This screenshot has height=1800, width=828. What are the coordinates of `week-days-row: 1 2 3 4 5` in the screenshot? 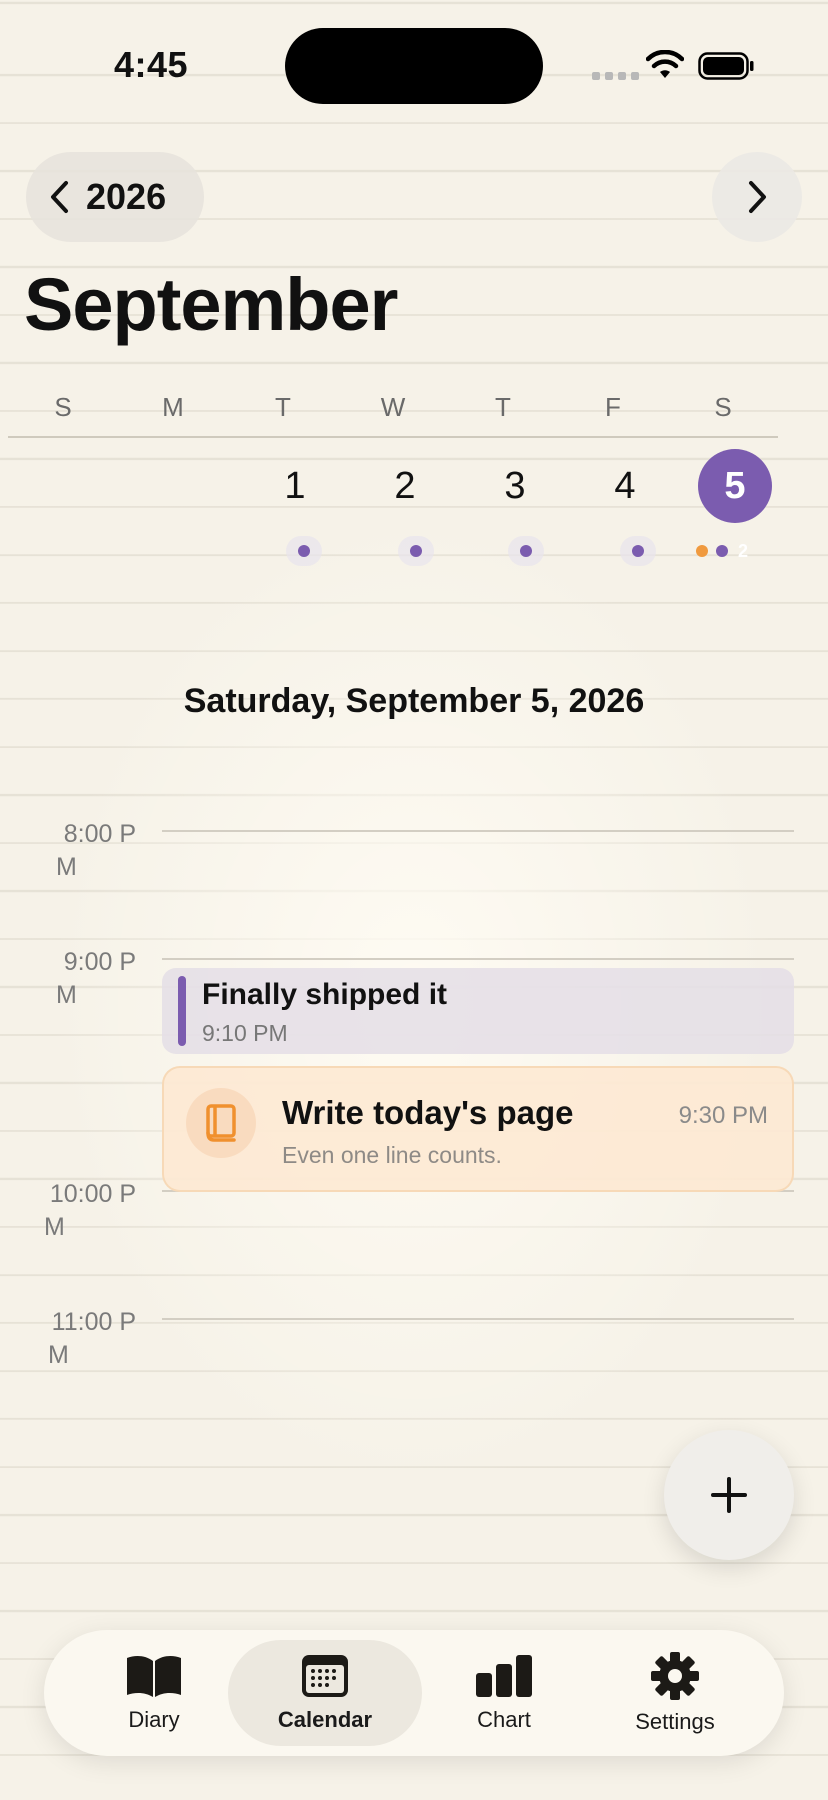 It's located at (393, 486).